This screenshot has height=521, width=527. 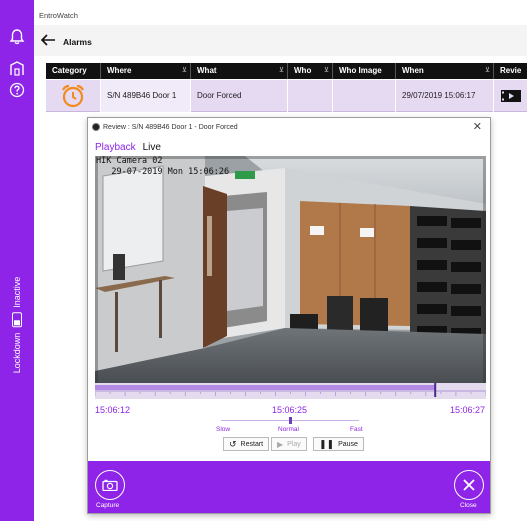 I want to click on lockdown-state: Inactive, so click(x=17, y=292).